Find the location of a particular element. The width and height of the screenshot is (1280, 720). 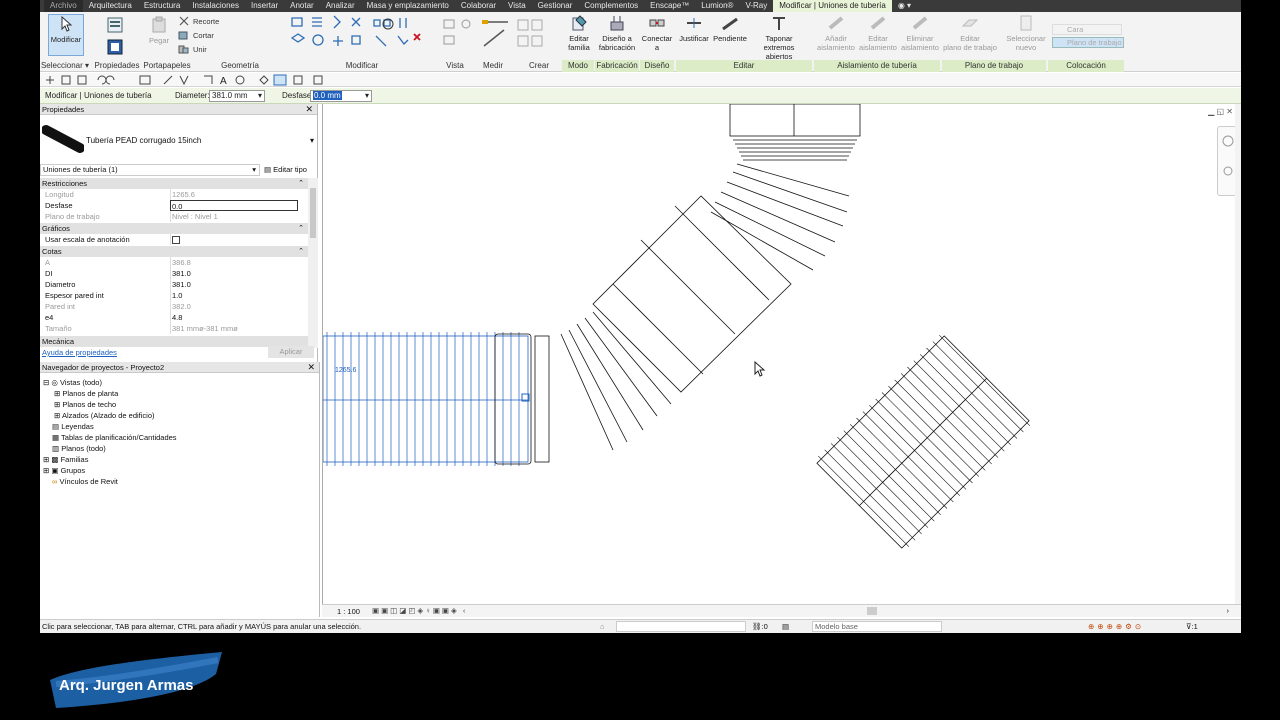

design-option-icon: ▤ is located at coordinates (785, 626).